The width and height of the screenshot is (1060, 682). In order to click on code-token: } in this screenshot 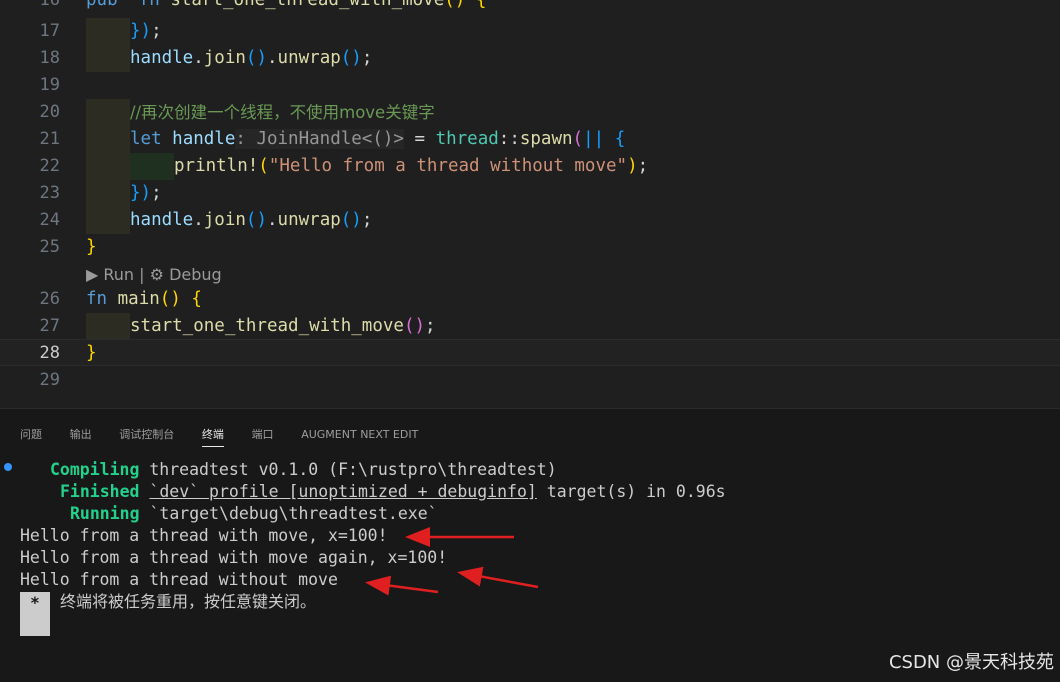, I will do `click(91, 247)`.